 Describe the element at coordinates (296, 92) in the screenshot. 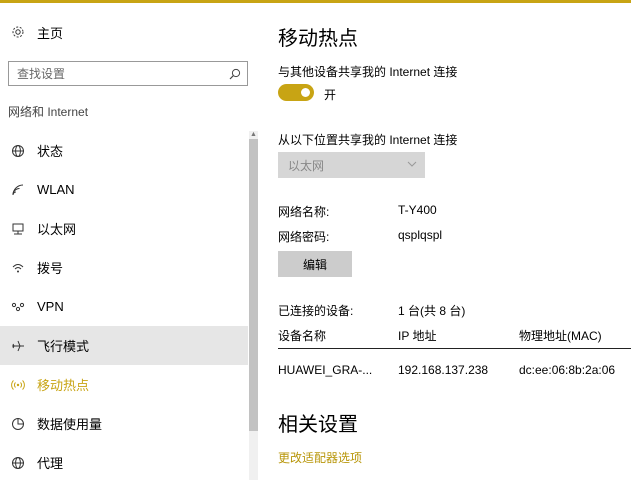

I see `hotspot-toggle` at that location.